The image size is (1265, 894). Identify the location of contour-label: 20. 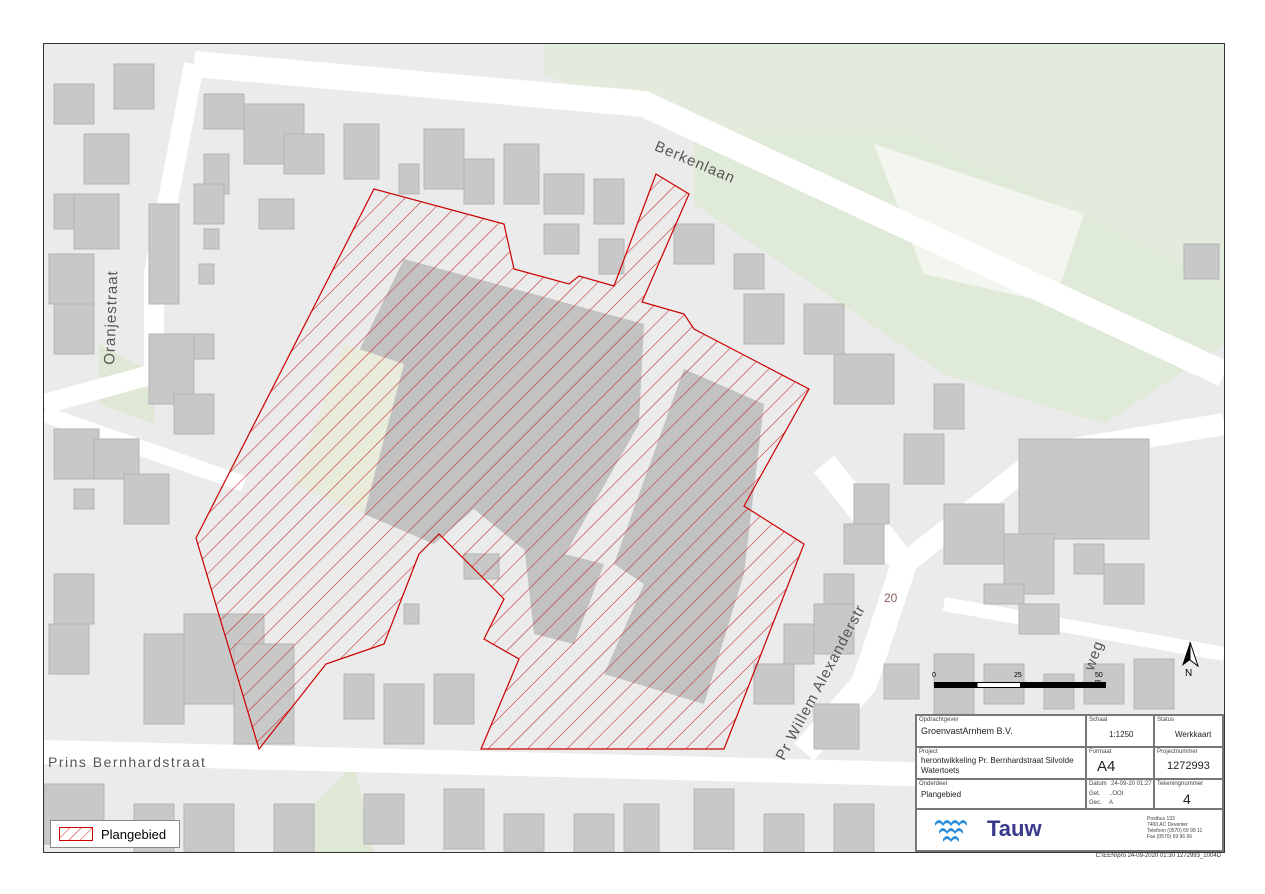
(891, 598).